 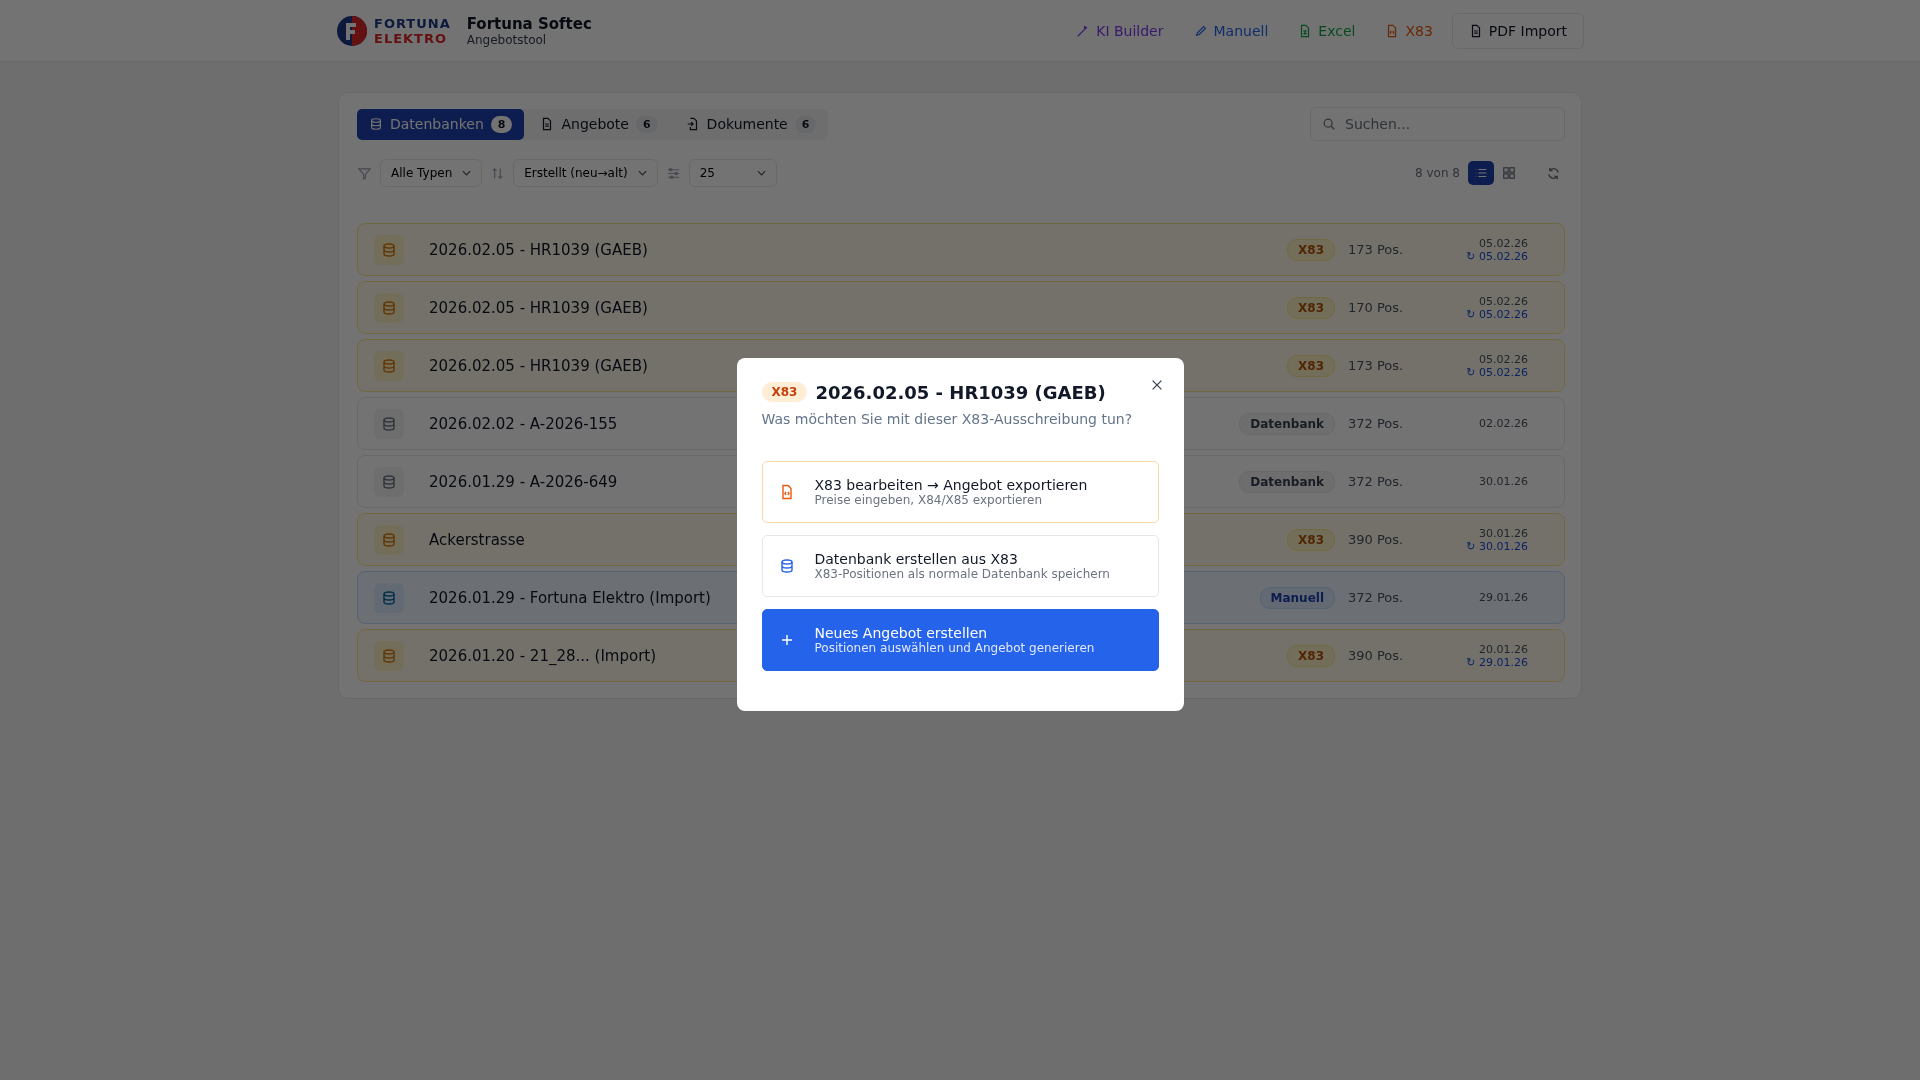 What do you see at coordinates (507, 39) in the screenshot?
I see `app-subtitle: Angebotstool` at bounding box center [507, 39].